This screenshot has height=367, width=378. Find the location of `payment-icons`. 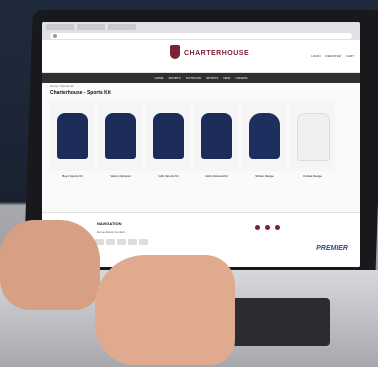

payment-icons is located at coordinates (121, 242).